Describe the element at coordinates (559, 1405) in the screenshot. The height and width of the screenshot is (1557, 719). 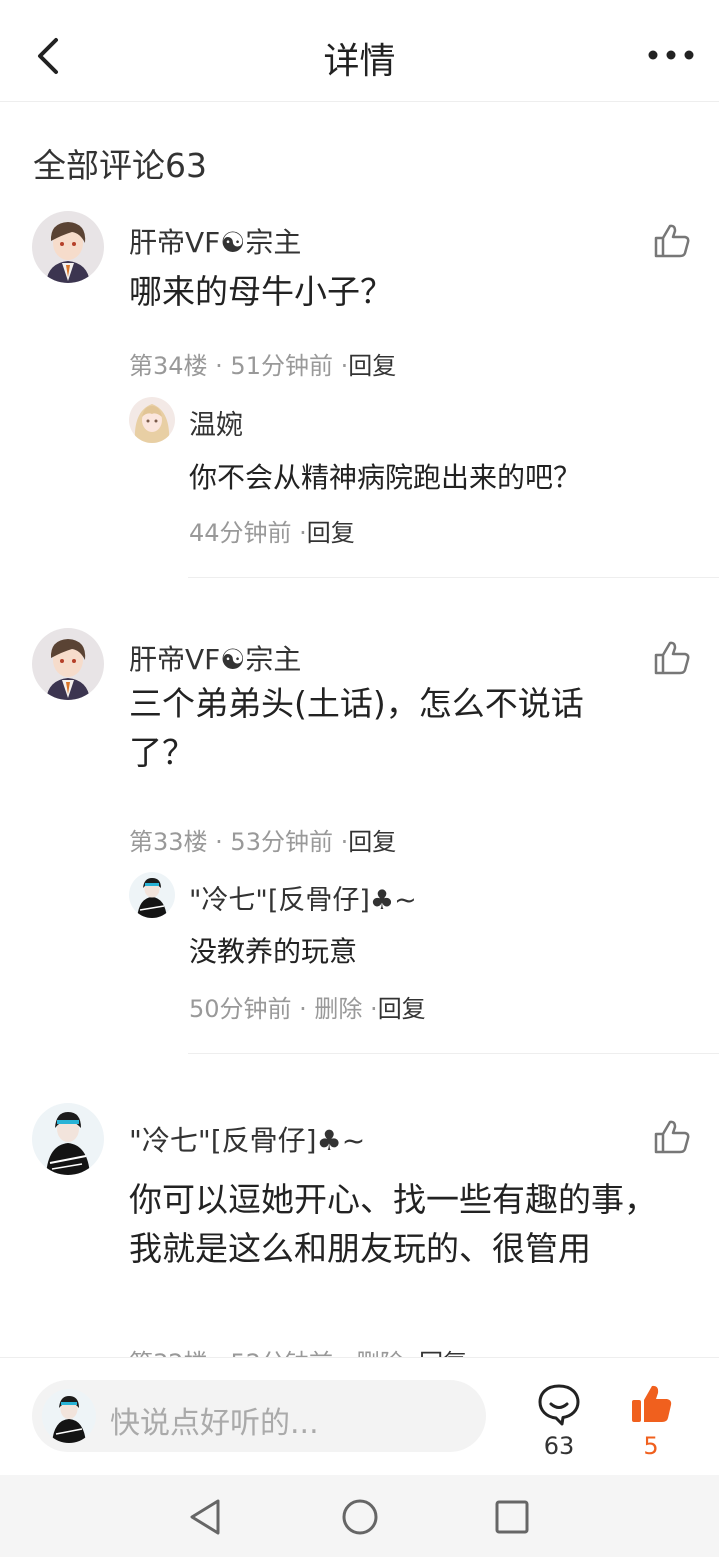
I see `comment-bubble-icon` at that location.